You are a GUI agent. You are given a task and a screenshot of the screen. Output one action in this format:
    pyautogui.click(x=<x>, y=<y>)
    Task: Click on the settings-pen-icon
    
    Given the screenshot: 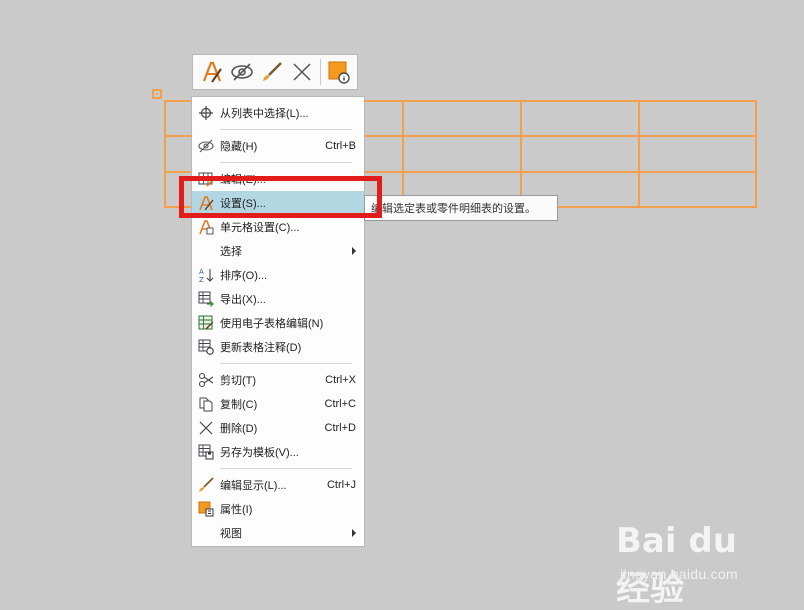 What is the action you would take?
    pyautogui.click(x=206, y=203)
    